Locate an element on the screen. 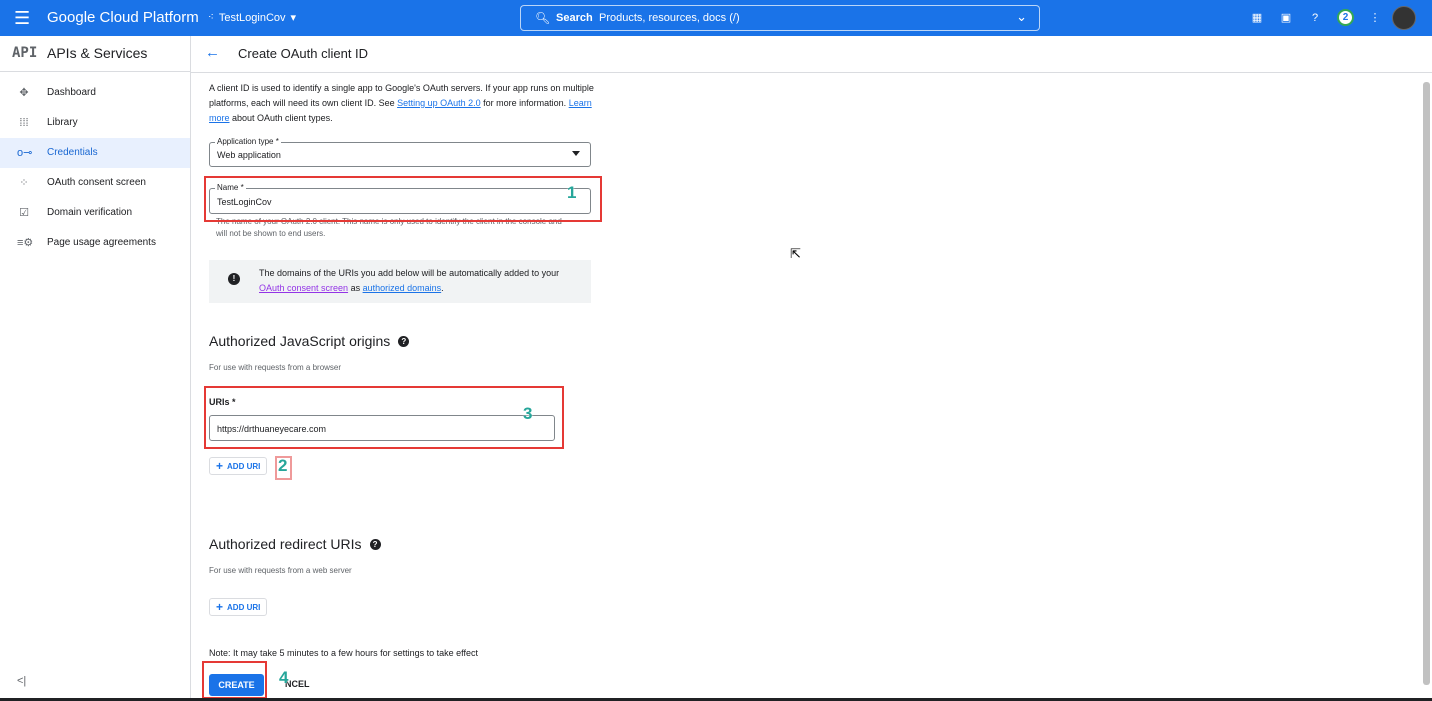  annotation-number-2: 2 is located at coordinates (283, 465).